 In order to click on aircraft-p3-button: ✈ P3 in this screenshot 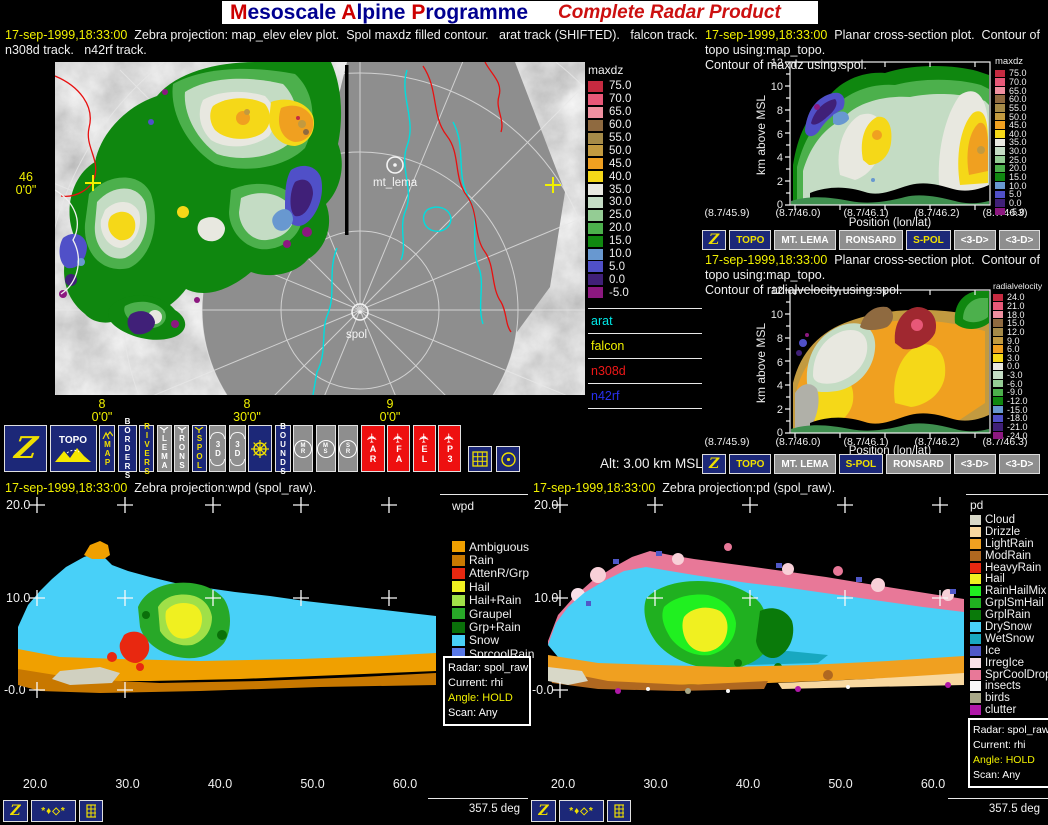, I will do `click(449, 448)`.